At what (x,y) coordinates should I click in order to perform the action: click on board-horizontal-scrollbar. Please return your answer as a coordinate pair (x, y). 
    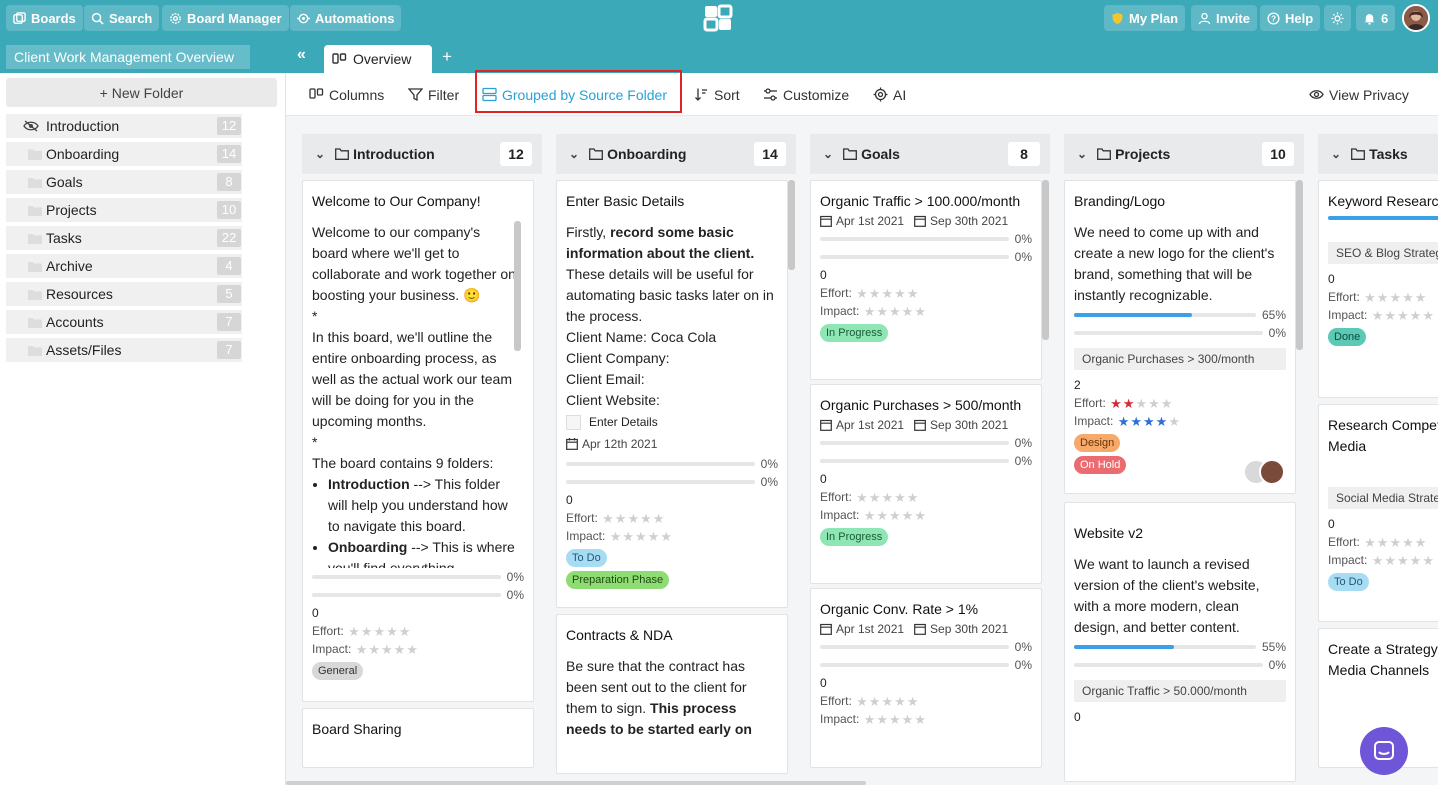
    Looking at the image, I should click on (576, 783).